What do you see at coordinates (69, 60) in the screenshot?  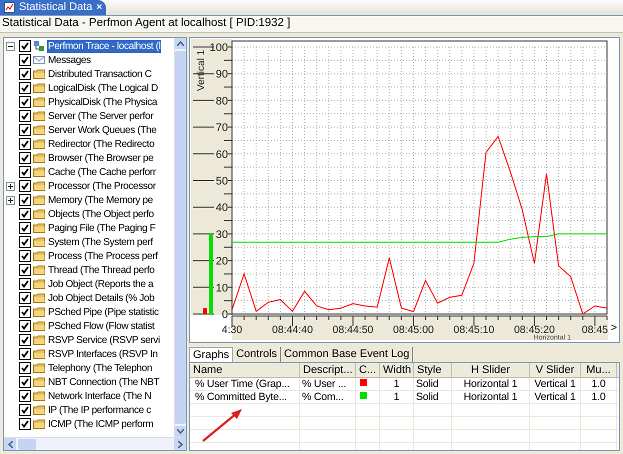 I see `tree-item: Messages` at bounding box center [69, 60].